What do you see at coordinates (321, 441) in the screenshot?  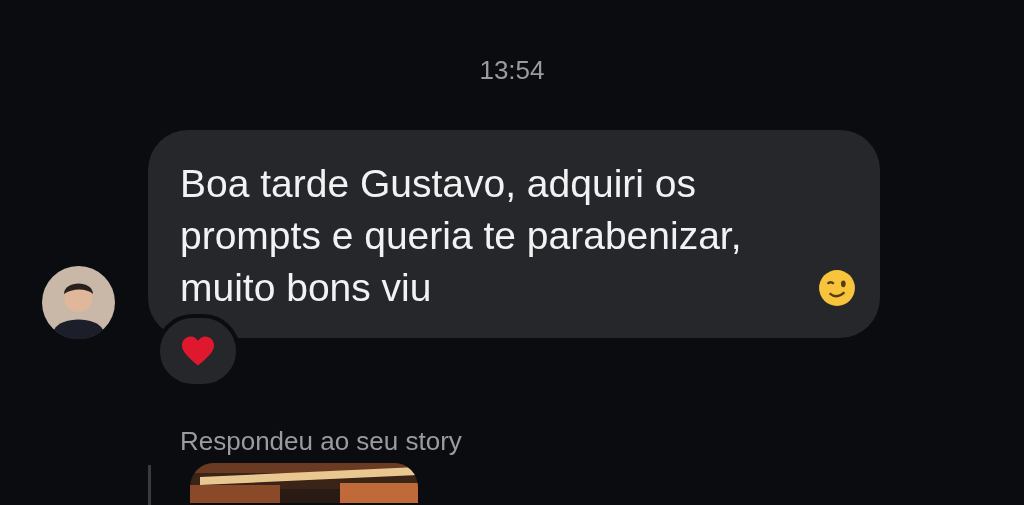 I see `story-reply-label: Respondeu ao seu story` at bounding box center [321, 441].